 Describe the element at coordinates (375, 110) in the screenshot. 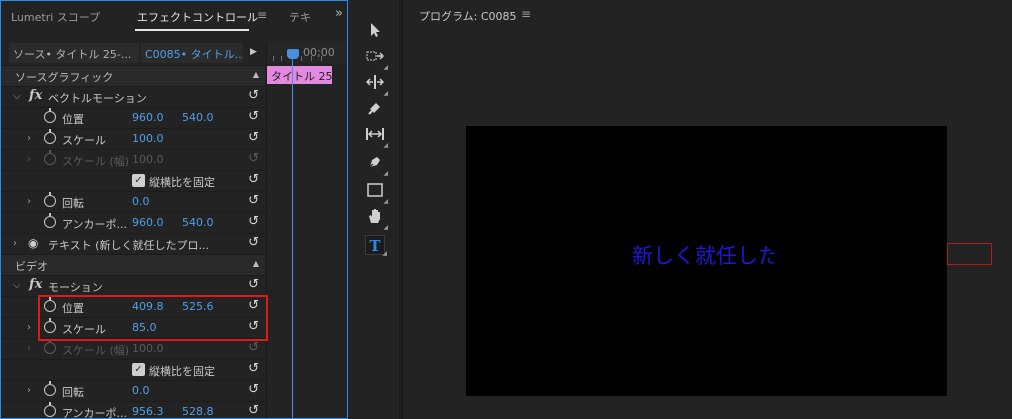

I see `razor-tool-icon` at that location.